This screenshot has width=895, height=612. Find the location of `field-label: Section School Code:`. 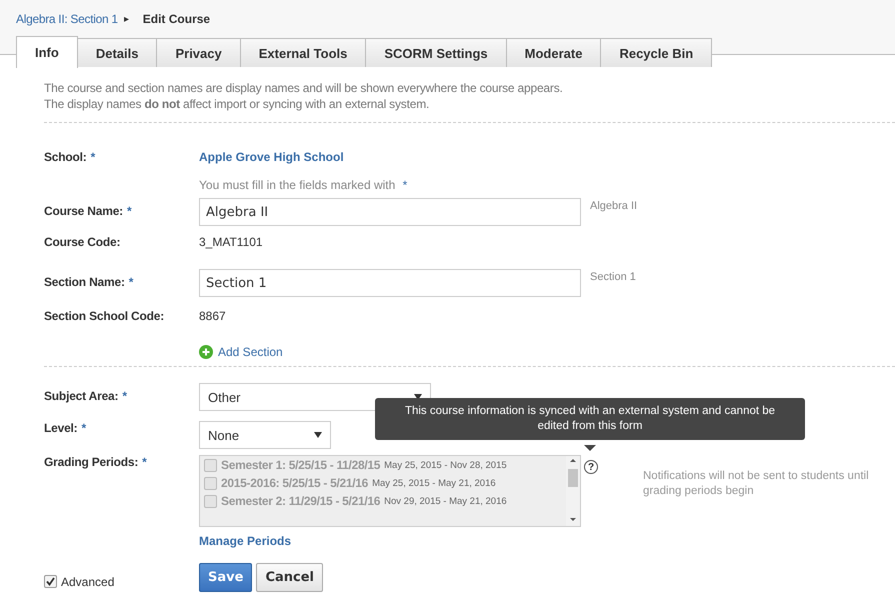

field-label: Section School Code: is located at coordinates (105, 317).